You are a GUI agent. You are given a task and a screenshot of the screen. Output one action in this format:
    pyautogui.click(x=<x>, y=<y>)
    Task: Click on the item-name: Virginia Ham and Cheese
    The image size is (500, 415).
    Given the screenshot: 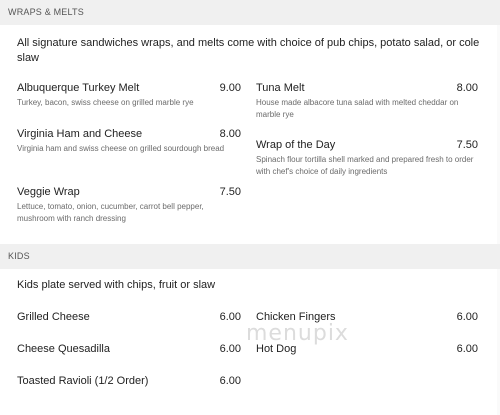 What is the action you would take?
    pyautogui.click(x=80, y=134)
    